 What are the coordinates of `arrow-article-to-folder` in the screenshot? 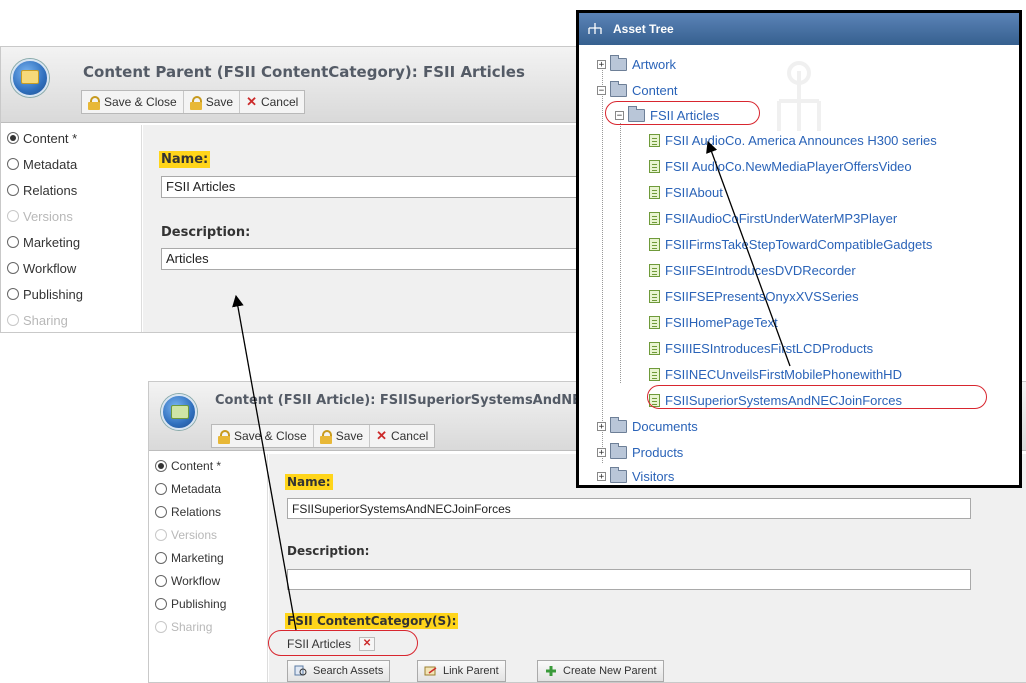 It's located at (748, 253).